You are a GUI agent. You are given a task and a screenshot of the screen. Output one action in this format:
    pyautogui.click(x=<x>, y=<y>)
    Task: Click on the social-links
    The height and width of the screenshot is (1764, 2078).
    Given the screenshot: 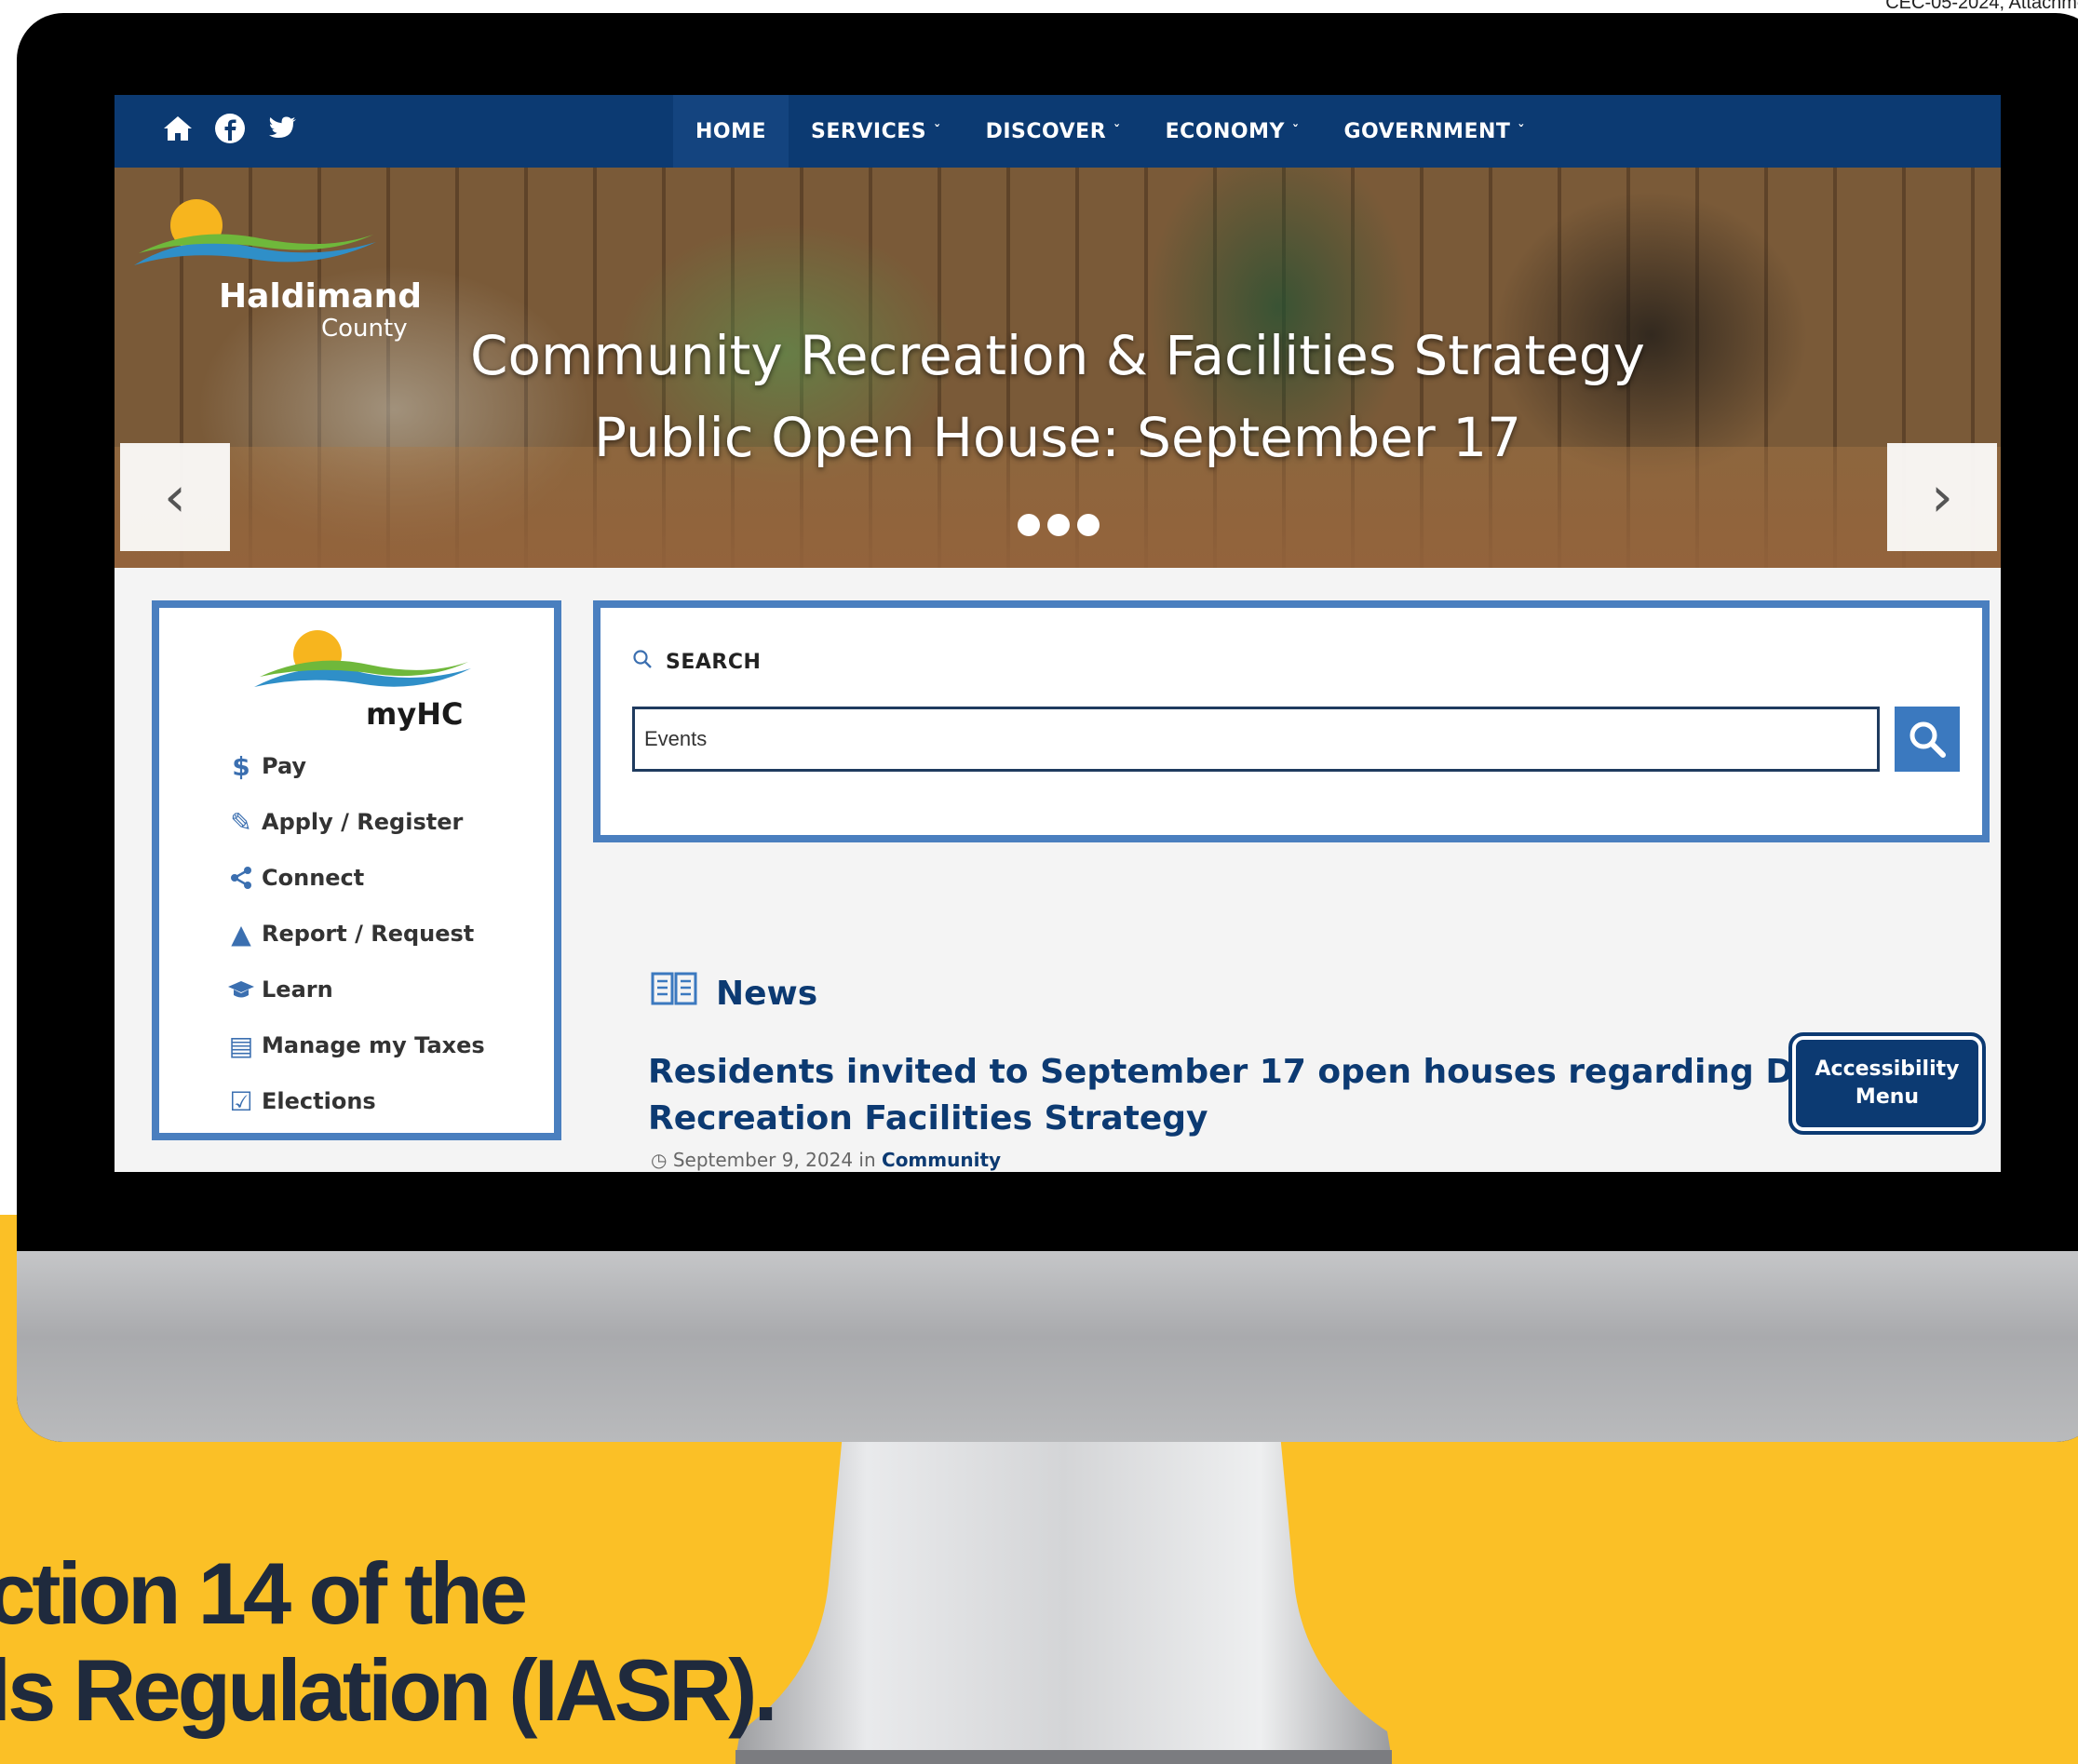 What is the action you would take?
    pyautogui.click(x=230, y=128)
    